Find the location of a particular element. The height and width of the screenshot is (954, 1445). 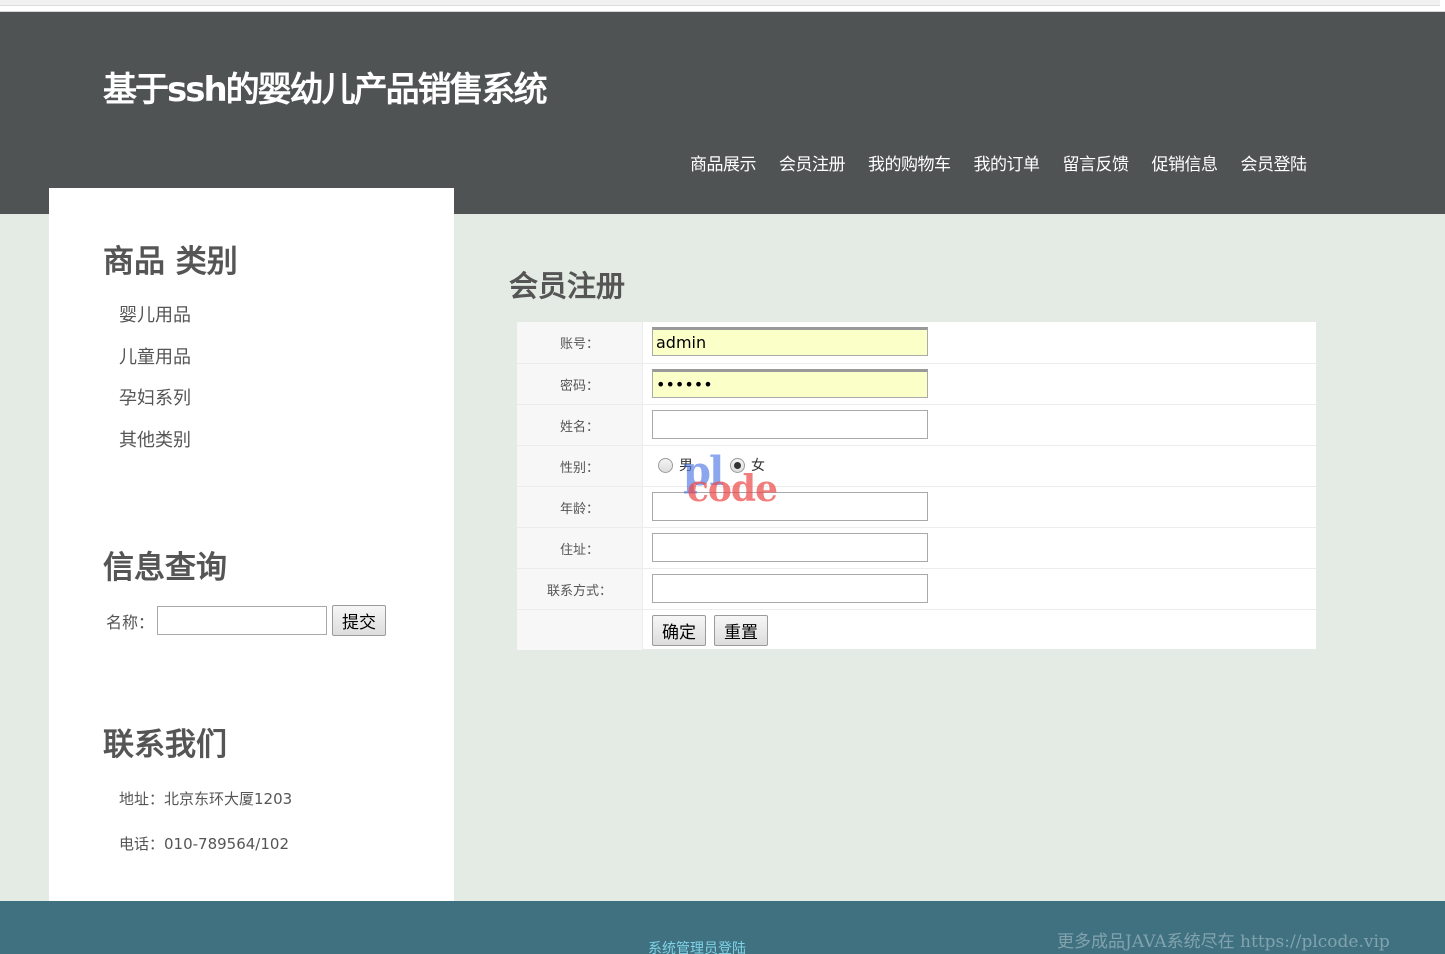

query-submit-button: 提交 is located at coordinates (359, 620).